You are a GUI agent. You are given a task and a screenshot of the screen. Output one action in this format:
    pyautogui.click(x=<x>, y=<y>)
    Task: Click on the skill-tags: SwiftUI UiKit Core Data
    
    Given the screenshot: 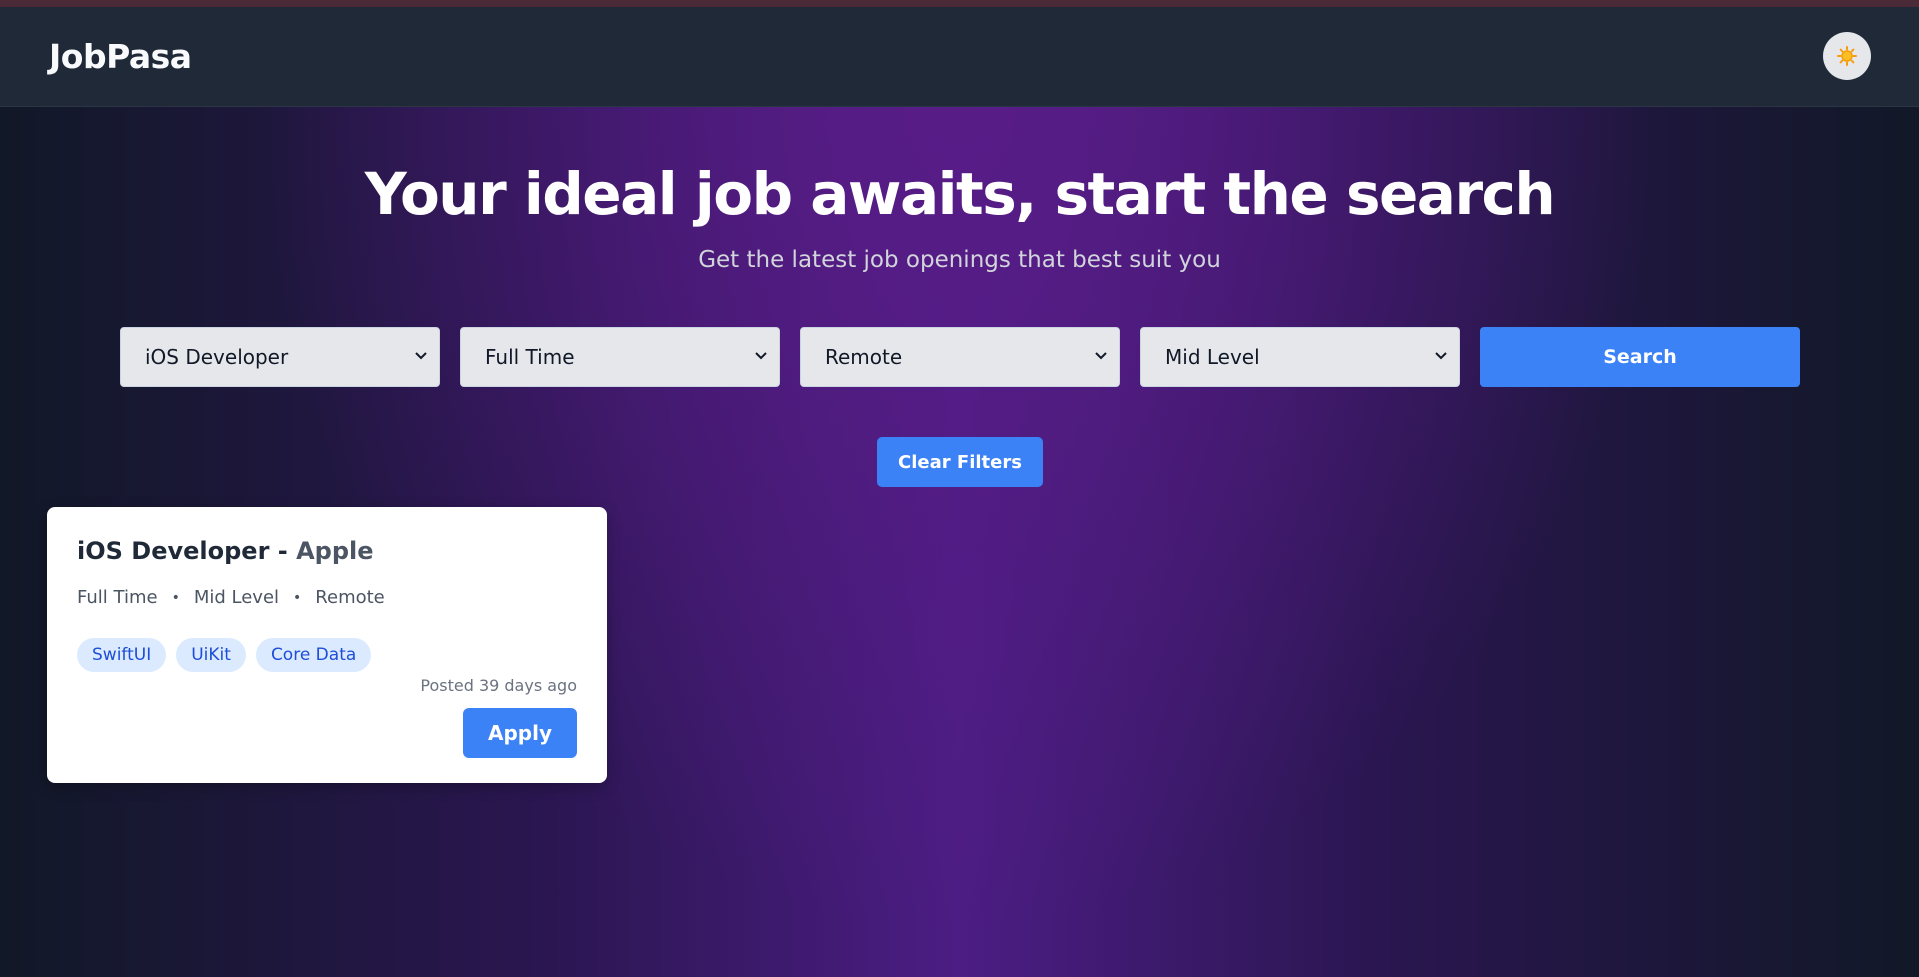 What is the action you would take?
    pyautogui.click(x=229, y=655)
    